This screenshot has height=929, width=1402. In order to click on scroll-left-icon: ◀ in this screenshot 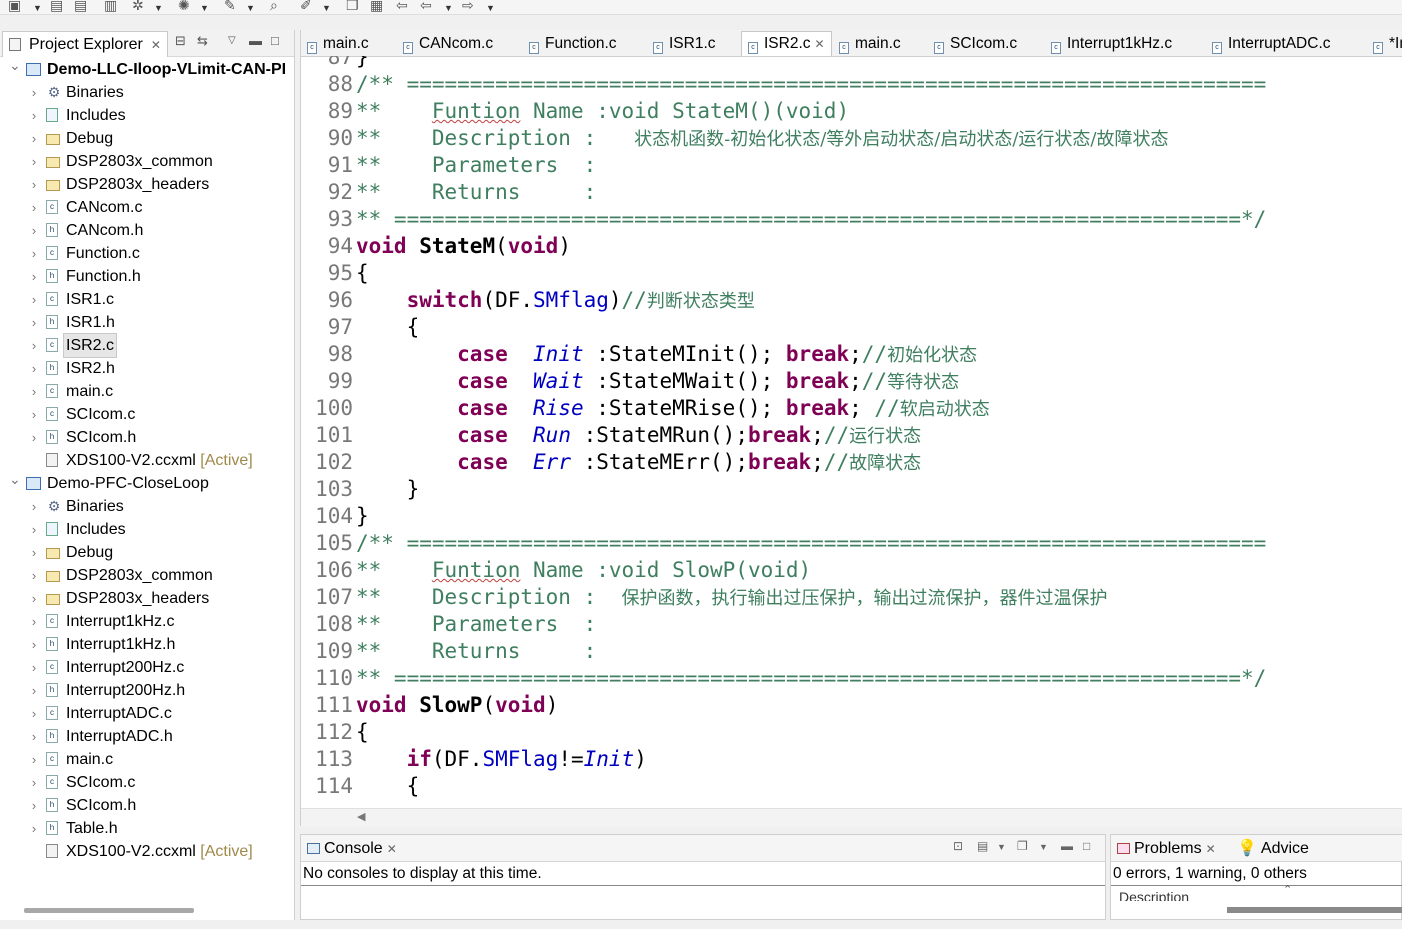, I will do `click(361, 816)`.